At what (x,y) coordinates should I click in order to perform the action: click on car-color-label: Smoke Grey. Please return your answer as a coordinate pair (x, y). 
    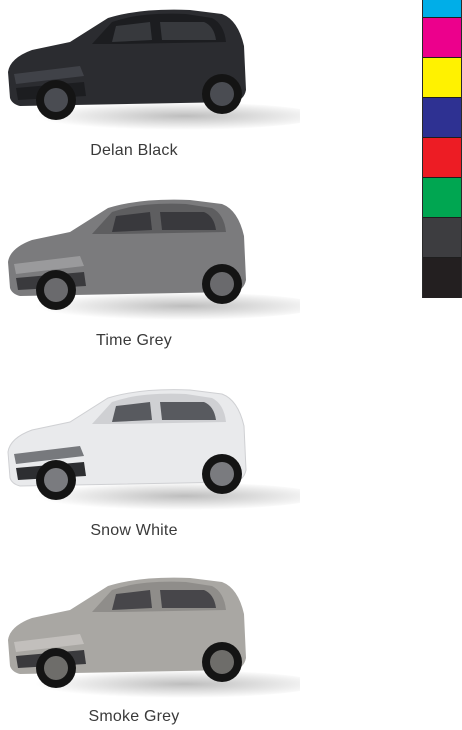
    Looking at the image, I should click on (134, 716).